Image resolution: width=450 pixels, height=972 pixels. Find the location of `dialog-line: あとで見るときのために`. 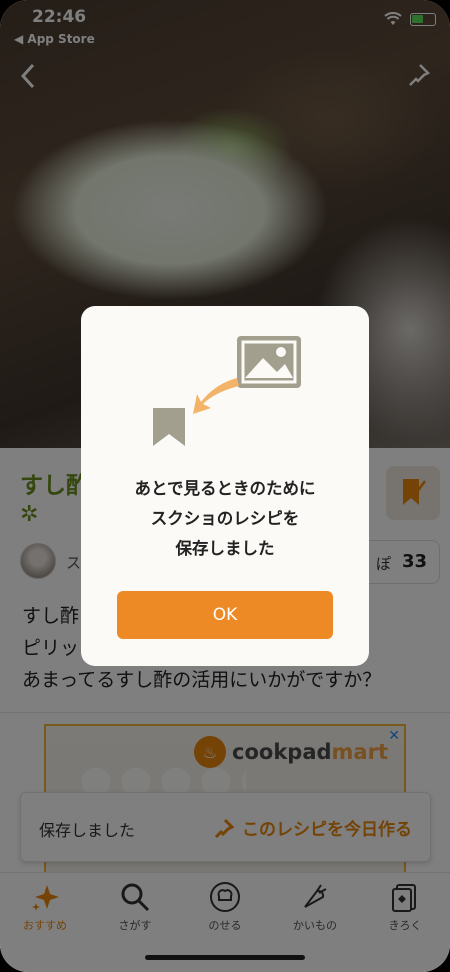

dialog-line: あとで見るときのために is located at coordinates (225, 488).